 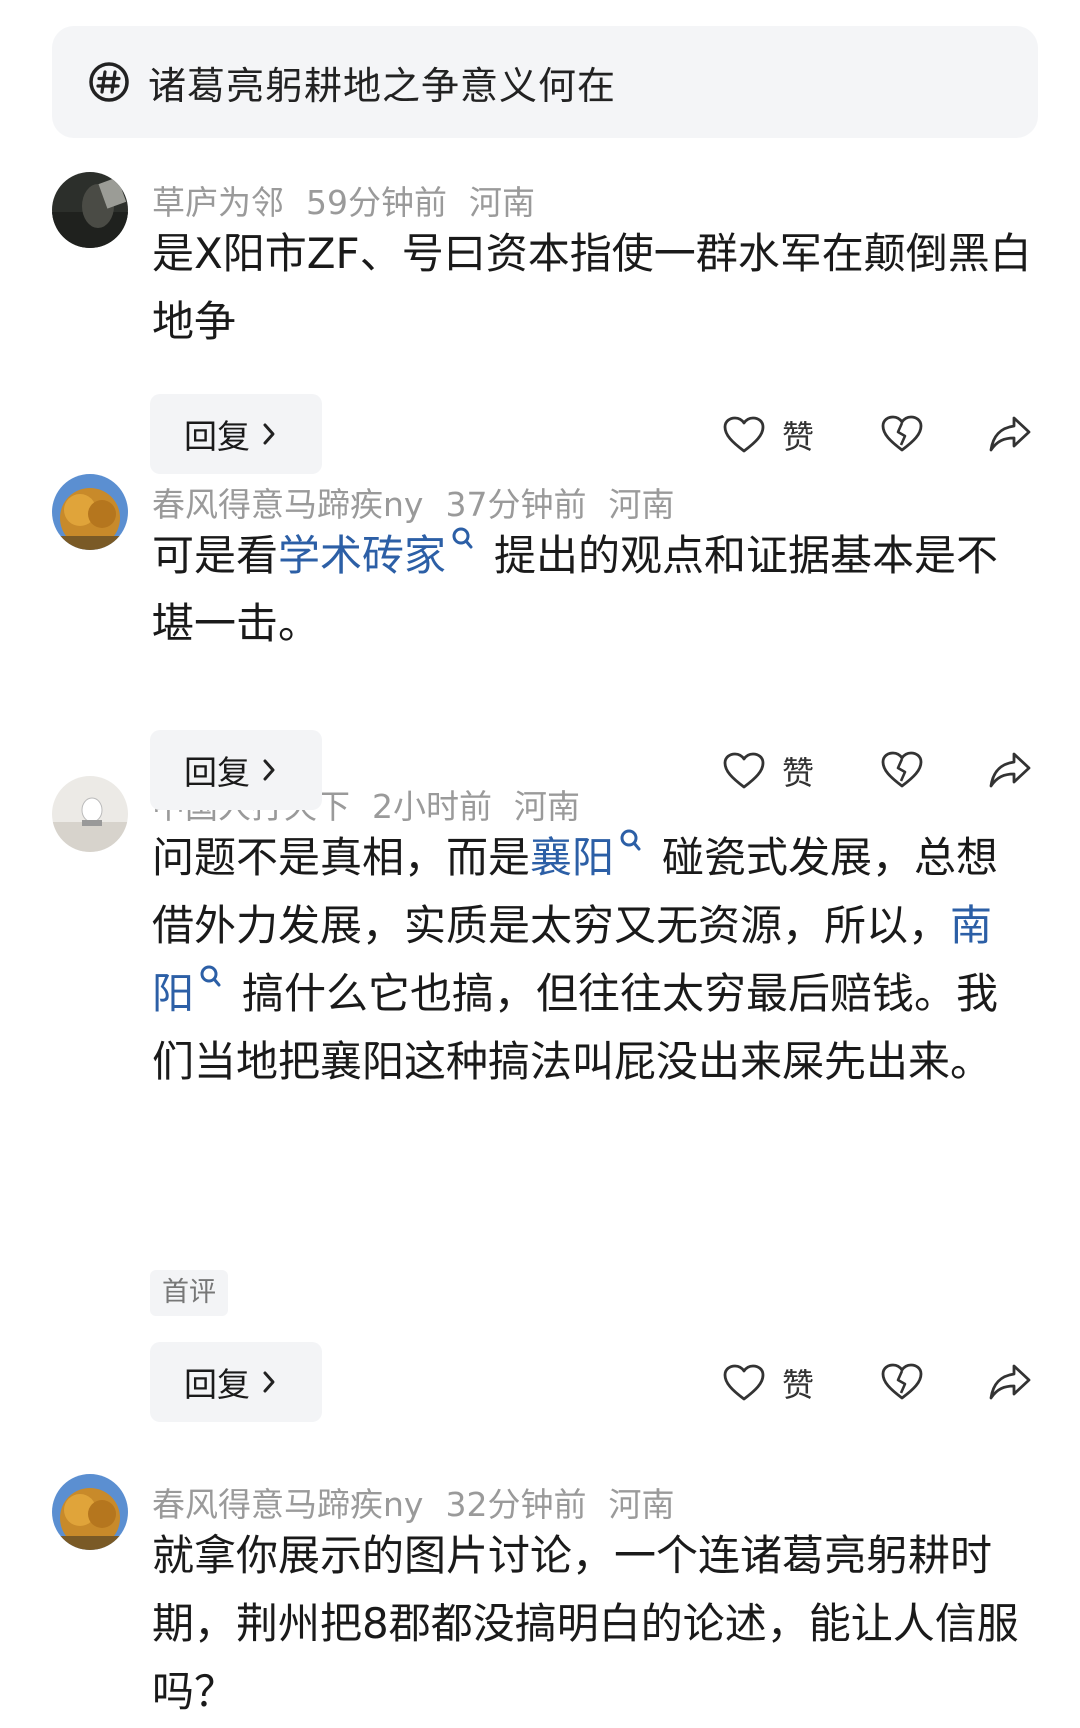 What do you see at coordinates (376, 202) in the screenshot?
I see `comment-time: 59分钟前` at bounding box center [376, 202].